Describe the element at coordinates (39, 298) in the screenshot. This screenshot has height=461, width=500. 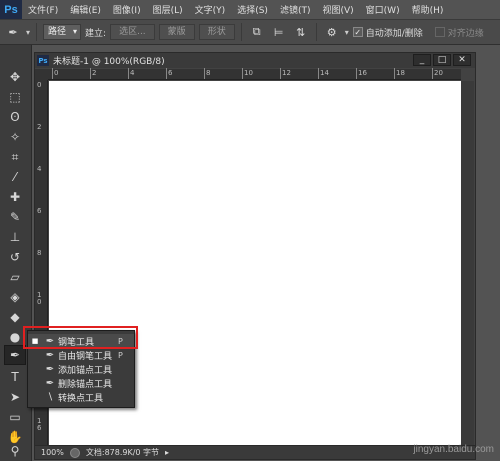
I see `ruler-v-label: 1 0` at that location.